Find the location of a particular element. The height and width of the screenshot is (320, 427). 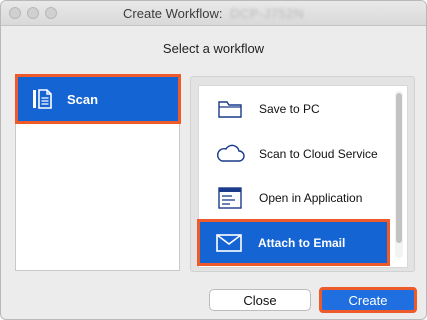

workflow-item-attach-to-email: Attach to Email is located at coordinates (293, 242).